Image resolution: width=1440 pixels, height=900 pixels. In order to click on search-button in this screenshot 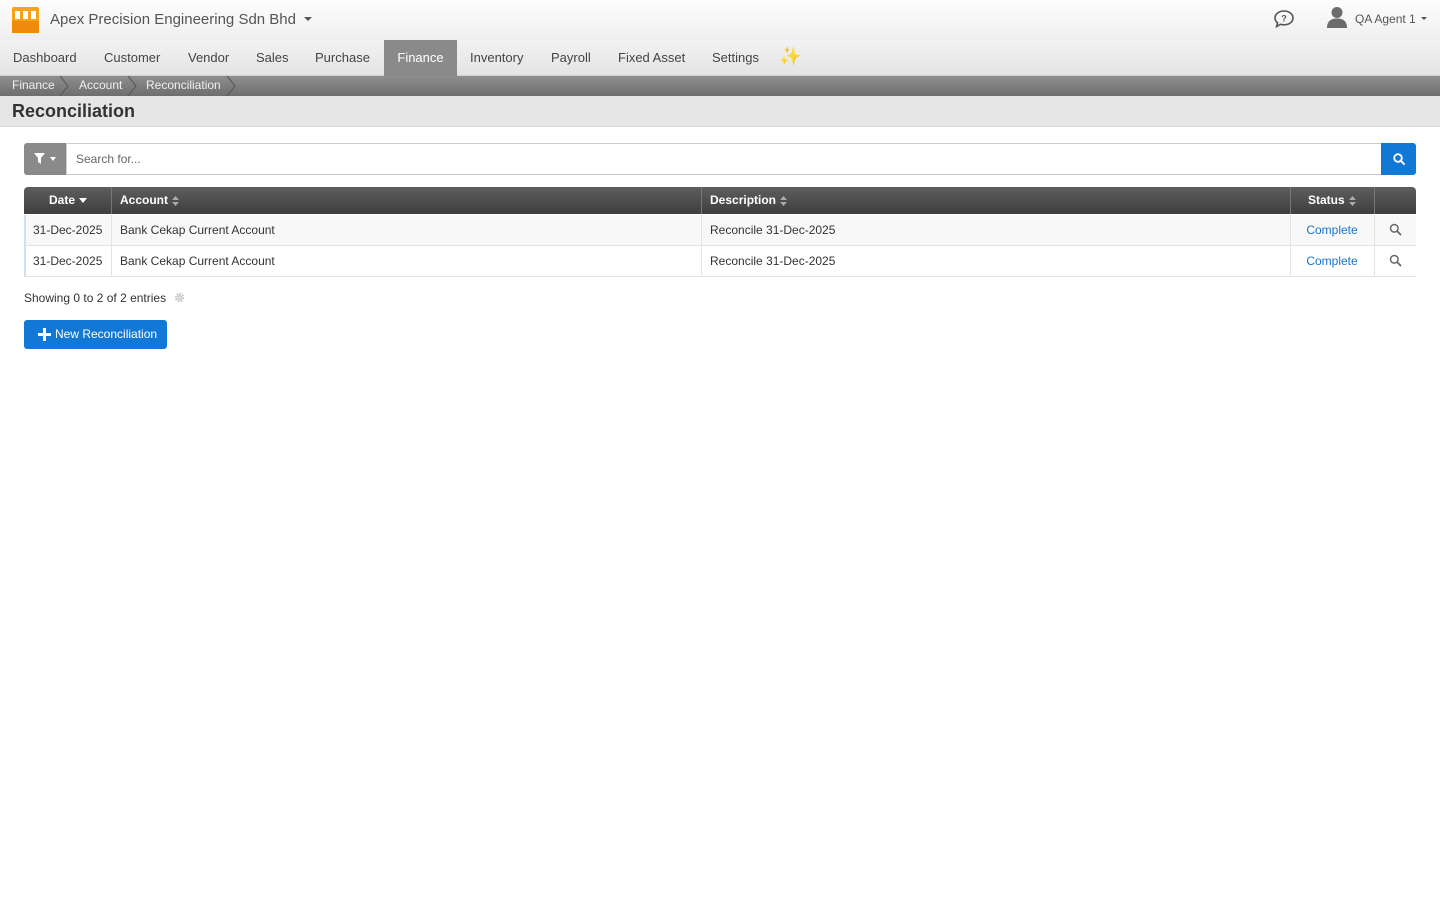, I will do `click(1398, 159)`.